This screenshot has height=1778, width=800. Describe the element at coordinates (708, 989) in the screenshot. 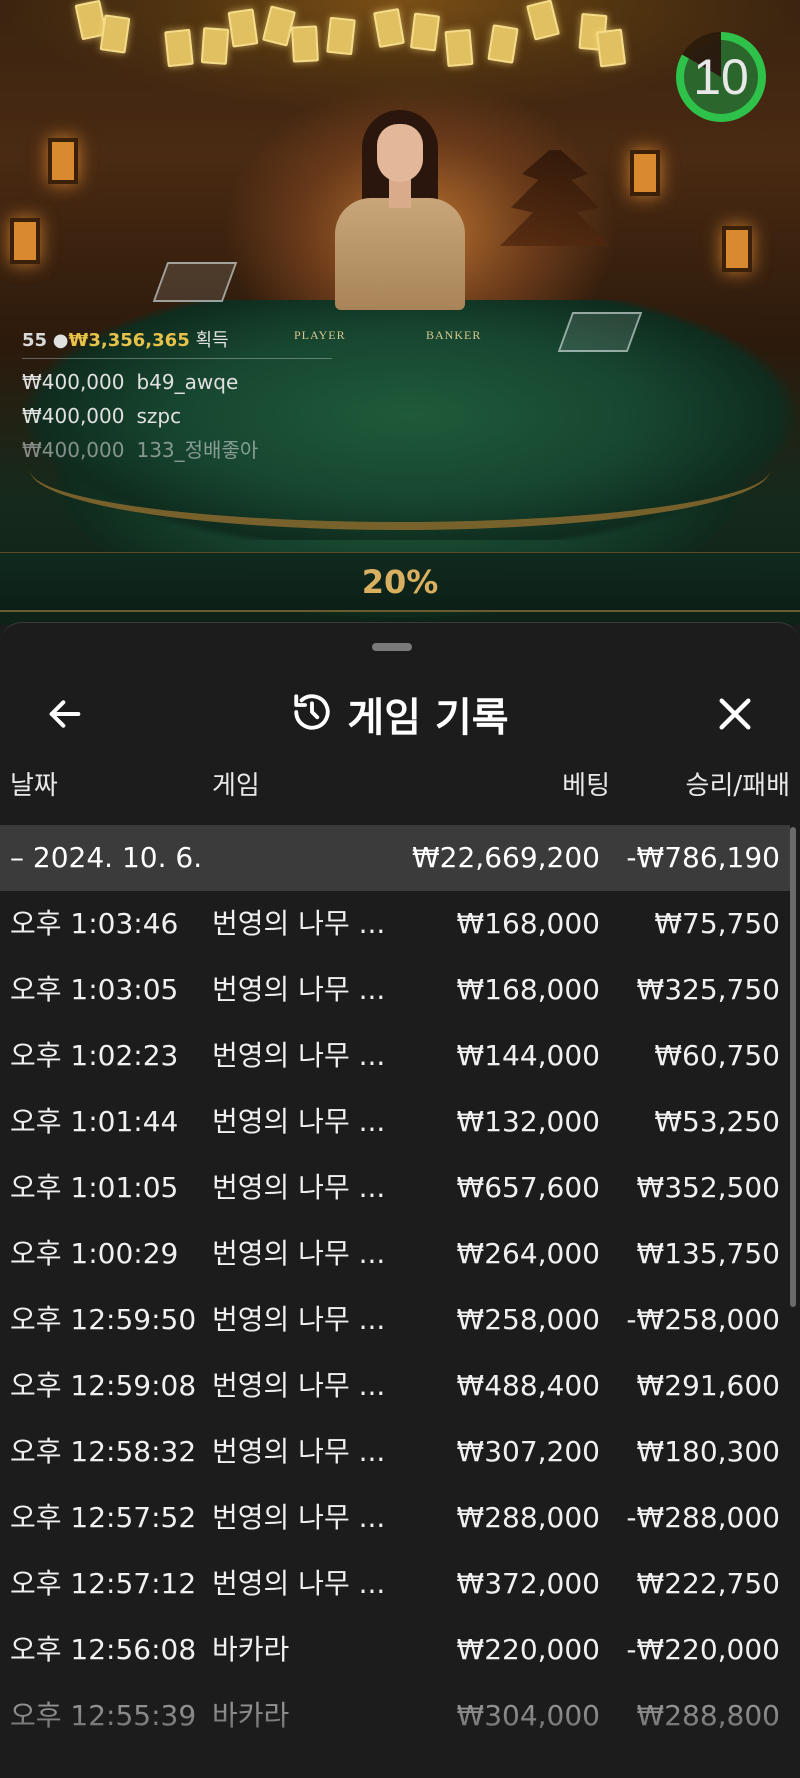

I see `row-result: ₩325,750` at that location.